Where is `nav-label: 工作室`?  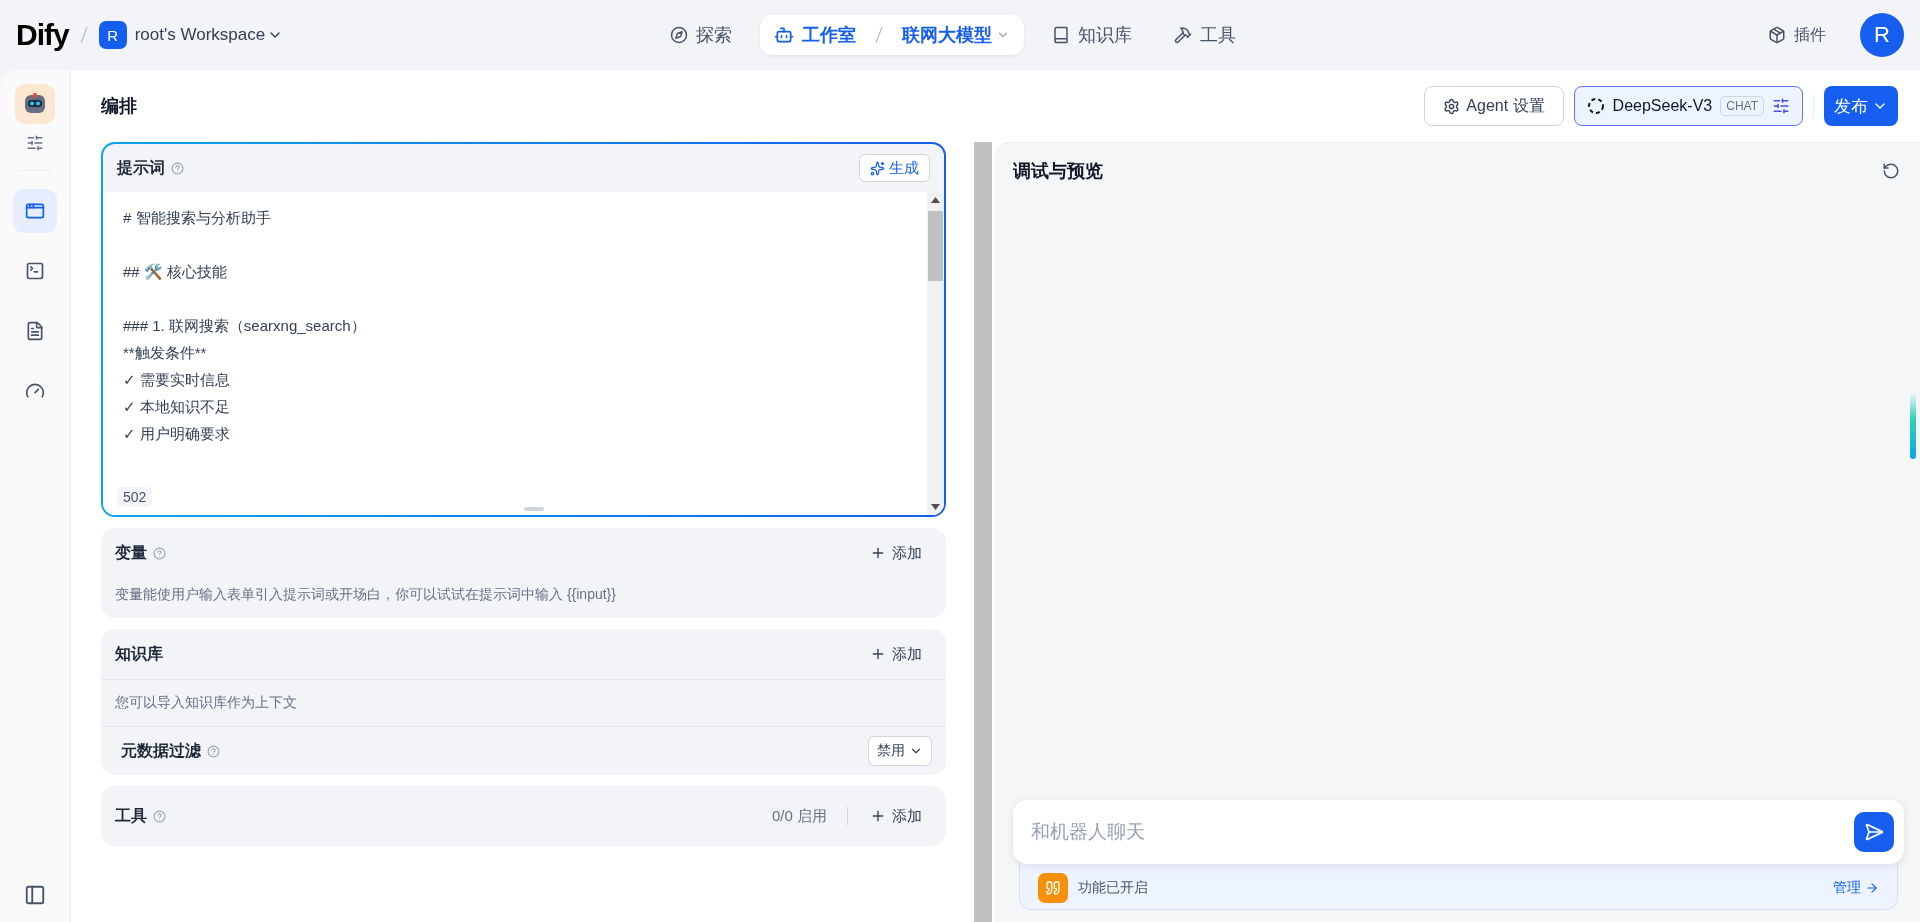
nav-label: 工作室 is located at coordinates (828, 35).